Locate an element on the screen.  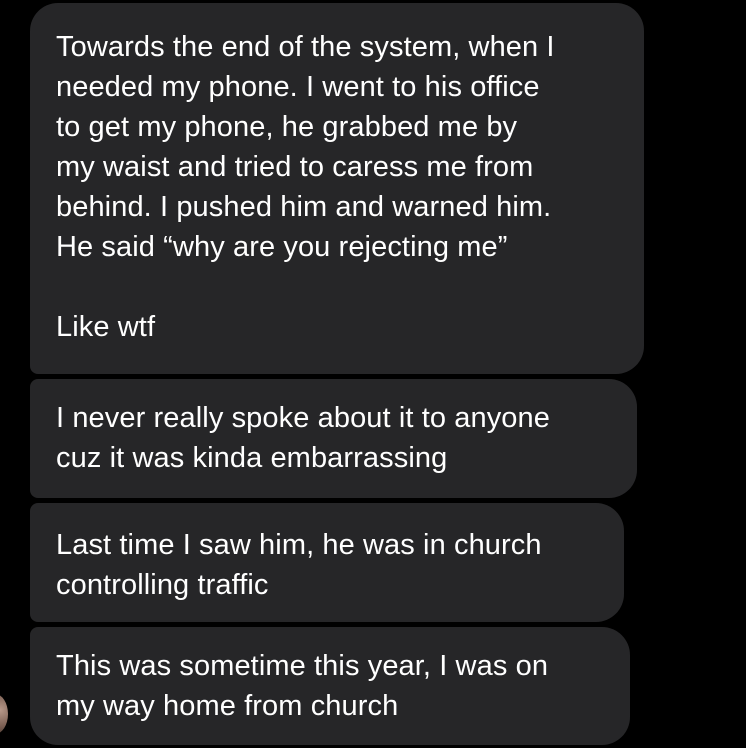
sender-avatar is located at coordinates (4, 714).